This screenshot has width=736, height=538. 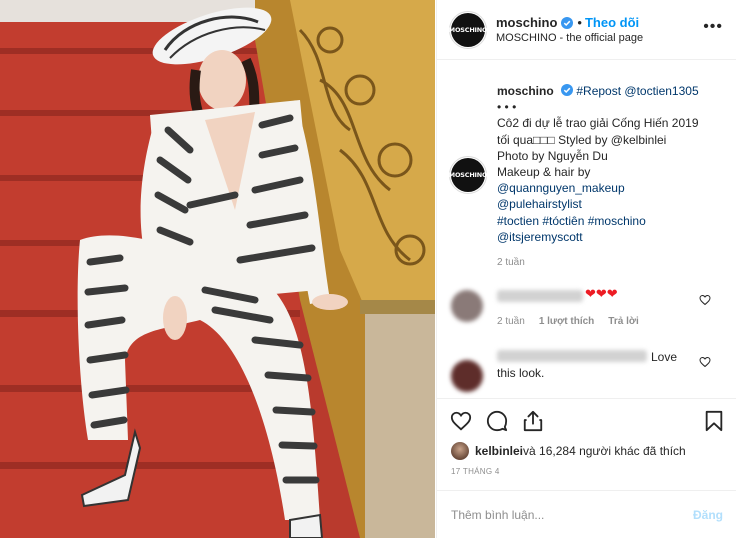 I want to click on blurred-comment-text, so click(x=572, y=356).